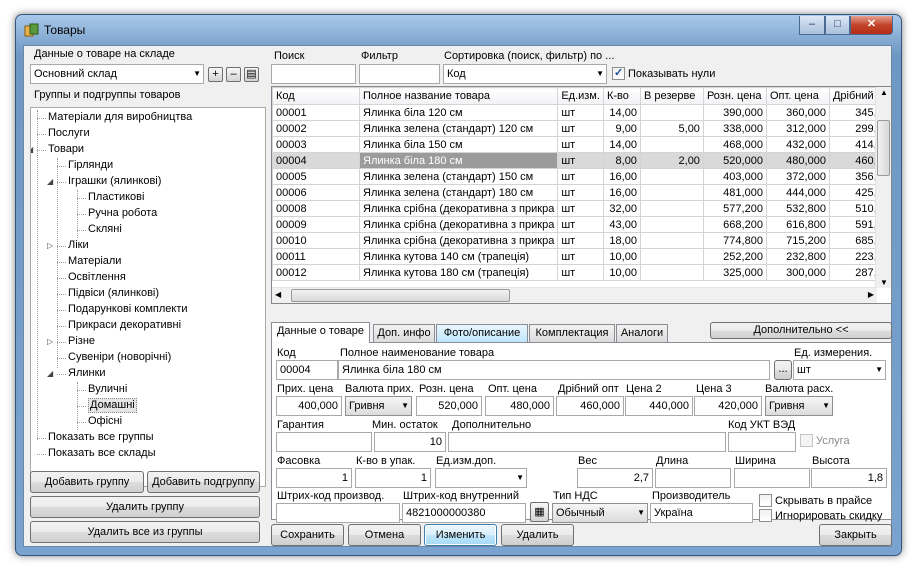 The height and width of the screenshot is (571, 918). What do you see at coordinates (94, 261) in the screenshot?
I see `tree-item: Матеріали` at bounding box center [94, 261].